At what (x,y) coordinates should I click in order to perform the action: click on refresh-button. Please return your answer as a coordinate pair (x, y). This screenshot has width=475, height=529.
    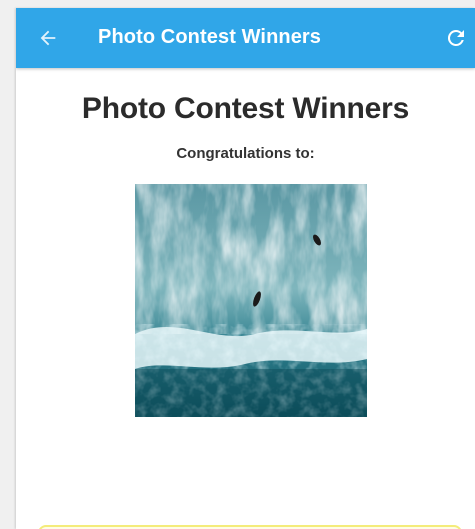
    Looking at the image, I should click on (456, 38).